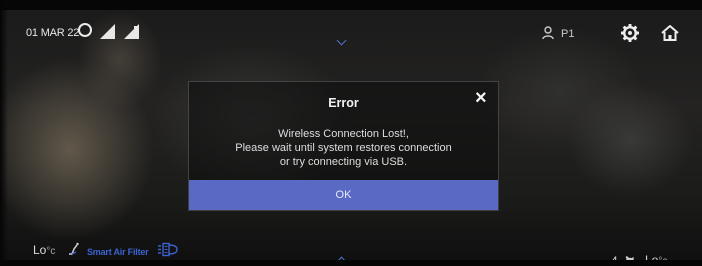 The image size is (702, 266). What do you see at coordinates (53, 33) in the screenshot?
I see `date-label: 01 MAR 22` at bounding box center [53, 33].